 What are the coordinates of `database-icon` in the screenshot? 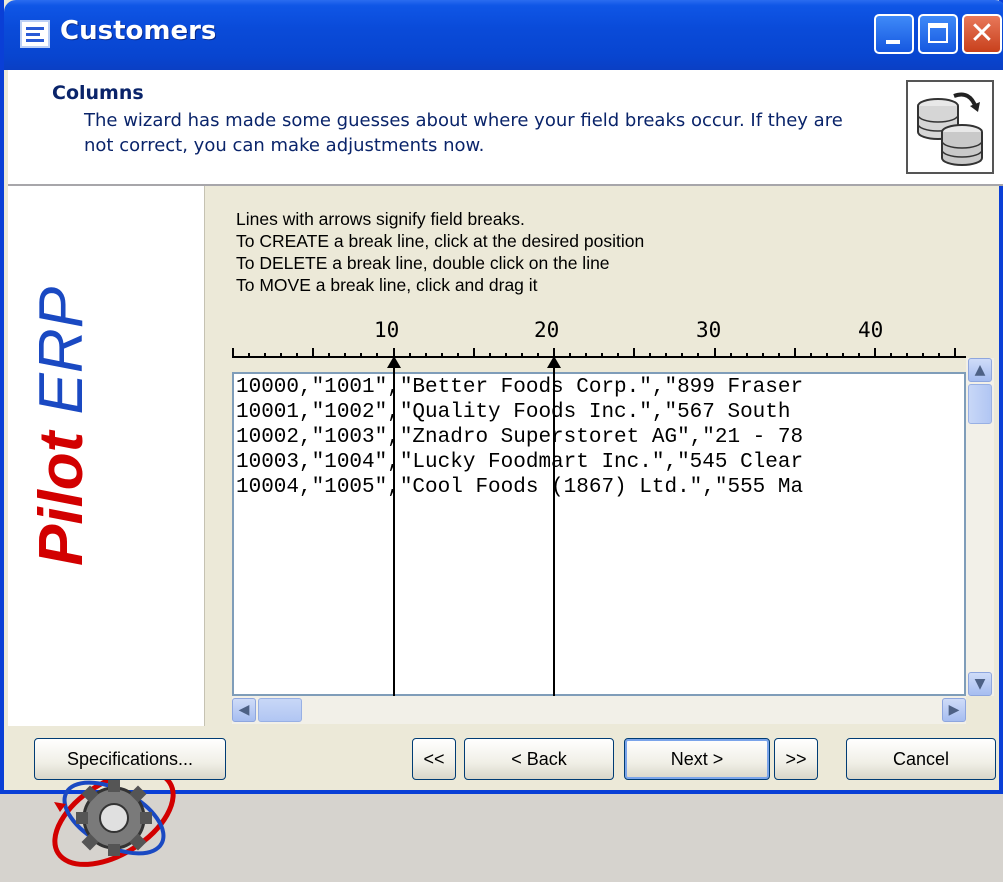 It's located at (950, 127).